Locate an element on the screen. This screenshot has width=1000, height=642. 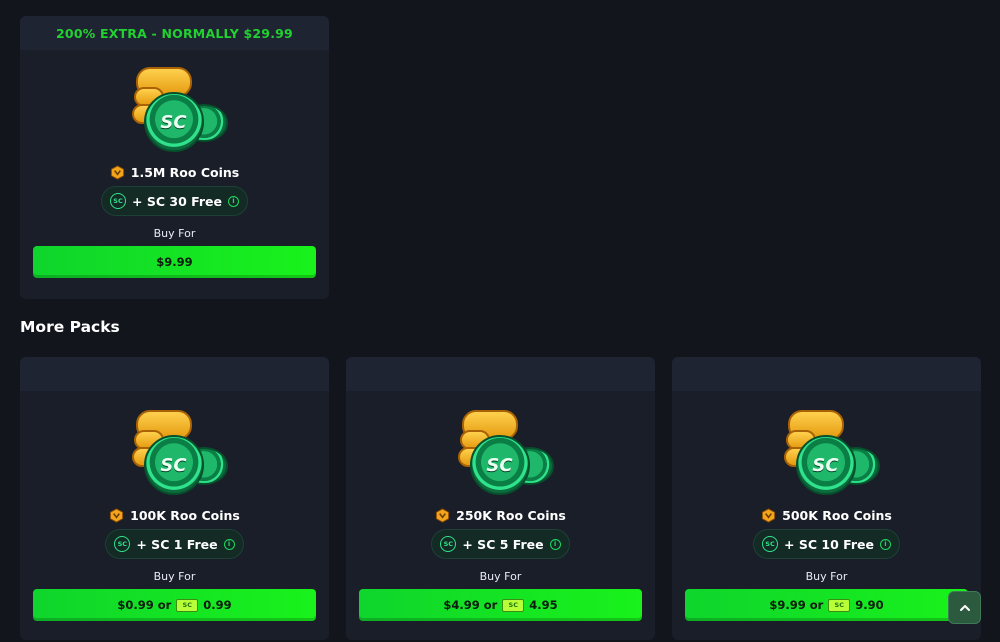
coins-label: 100K Roo Coins is located at coordinates (185, 515).